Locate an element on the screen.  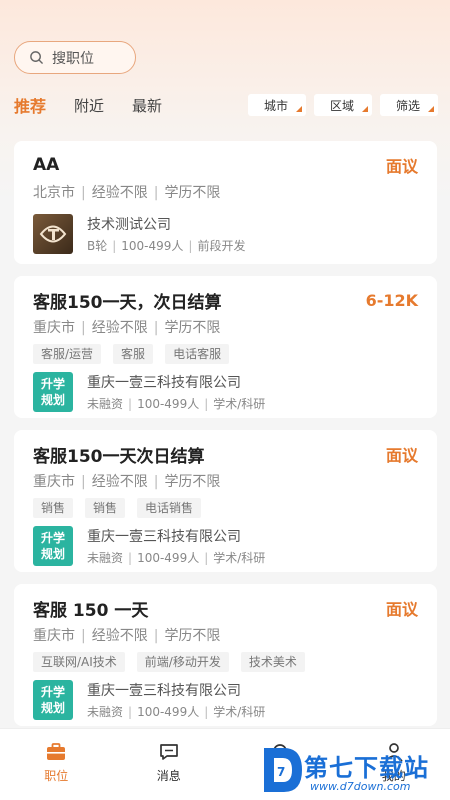
watermark-text: 第七下载站 is located at coordinates (366, 768).